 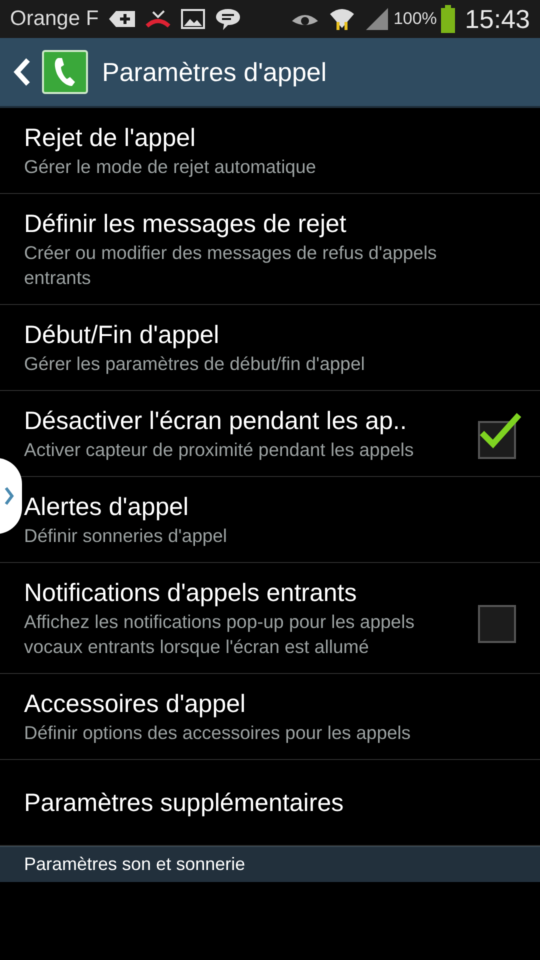 What do you see at coordinates (218, 733) in the screenshot?
I see `item-subtitle: Définir options des accessoires pour les appels` at bounding box center [218, 733].